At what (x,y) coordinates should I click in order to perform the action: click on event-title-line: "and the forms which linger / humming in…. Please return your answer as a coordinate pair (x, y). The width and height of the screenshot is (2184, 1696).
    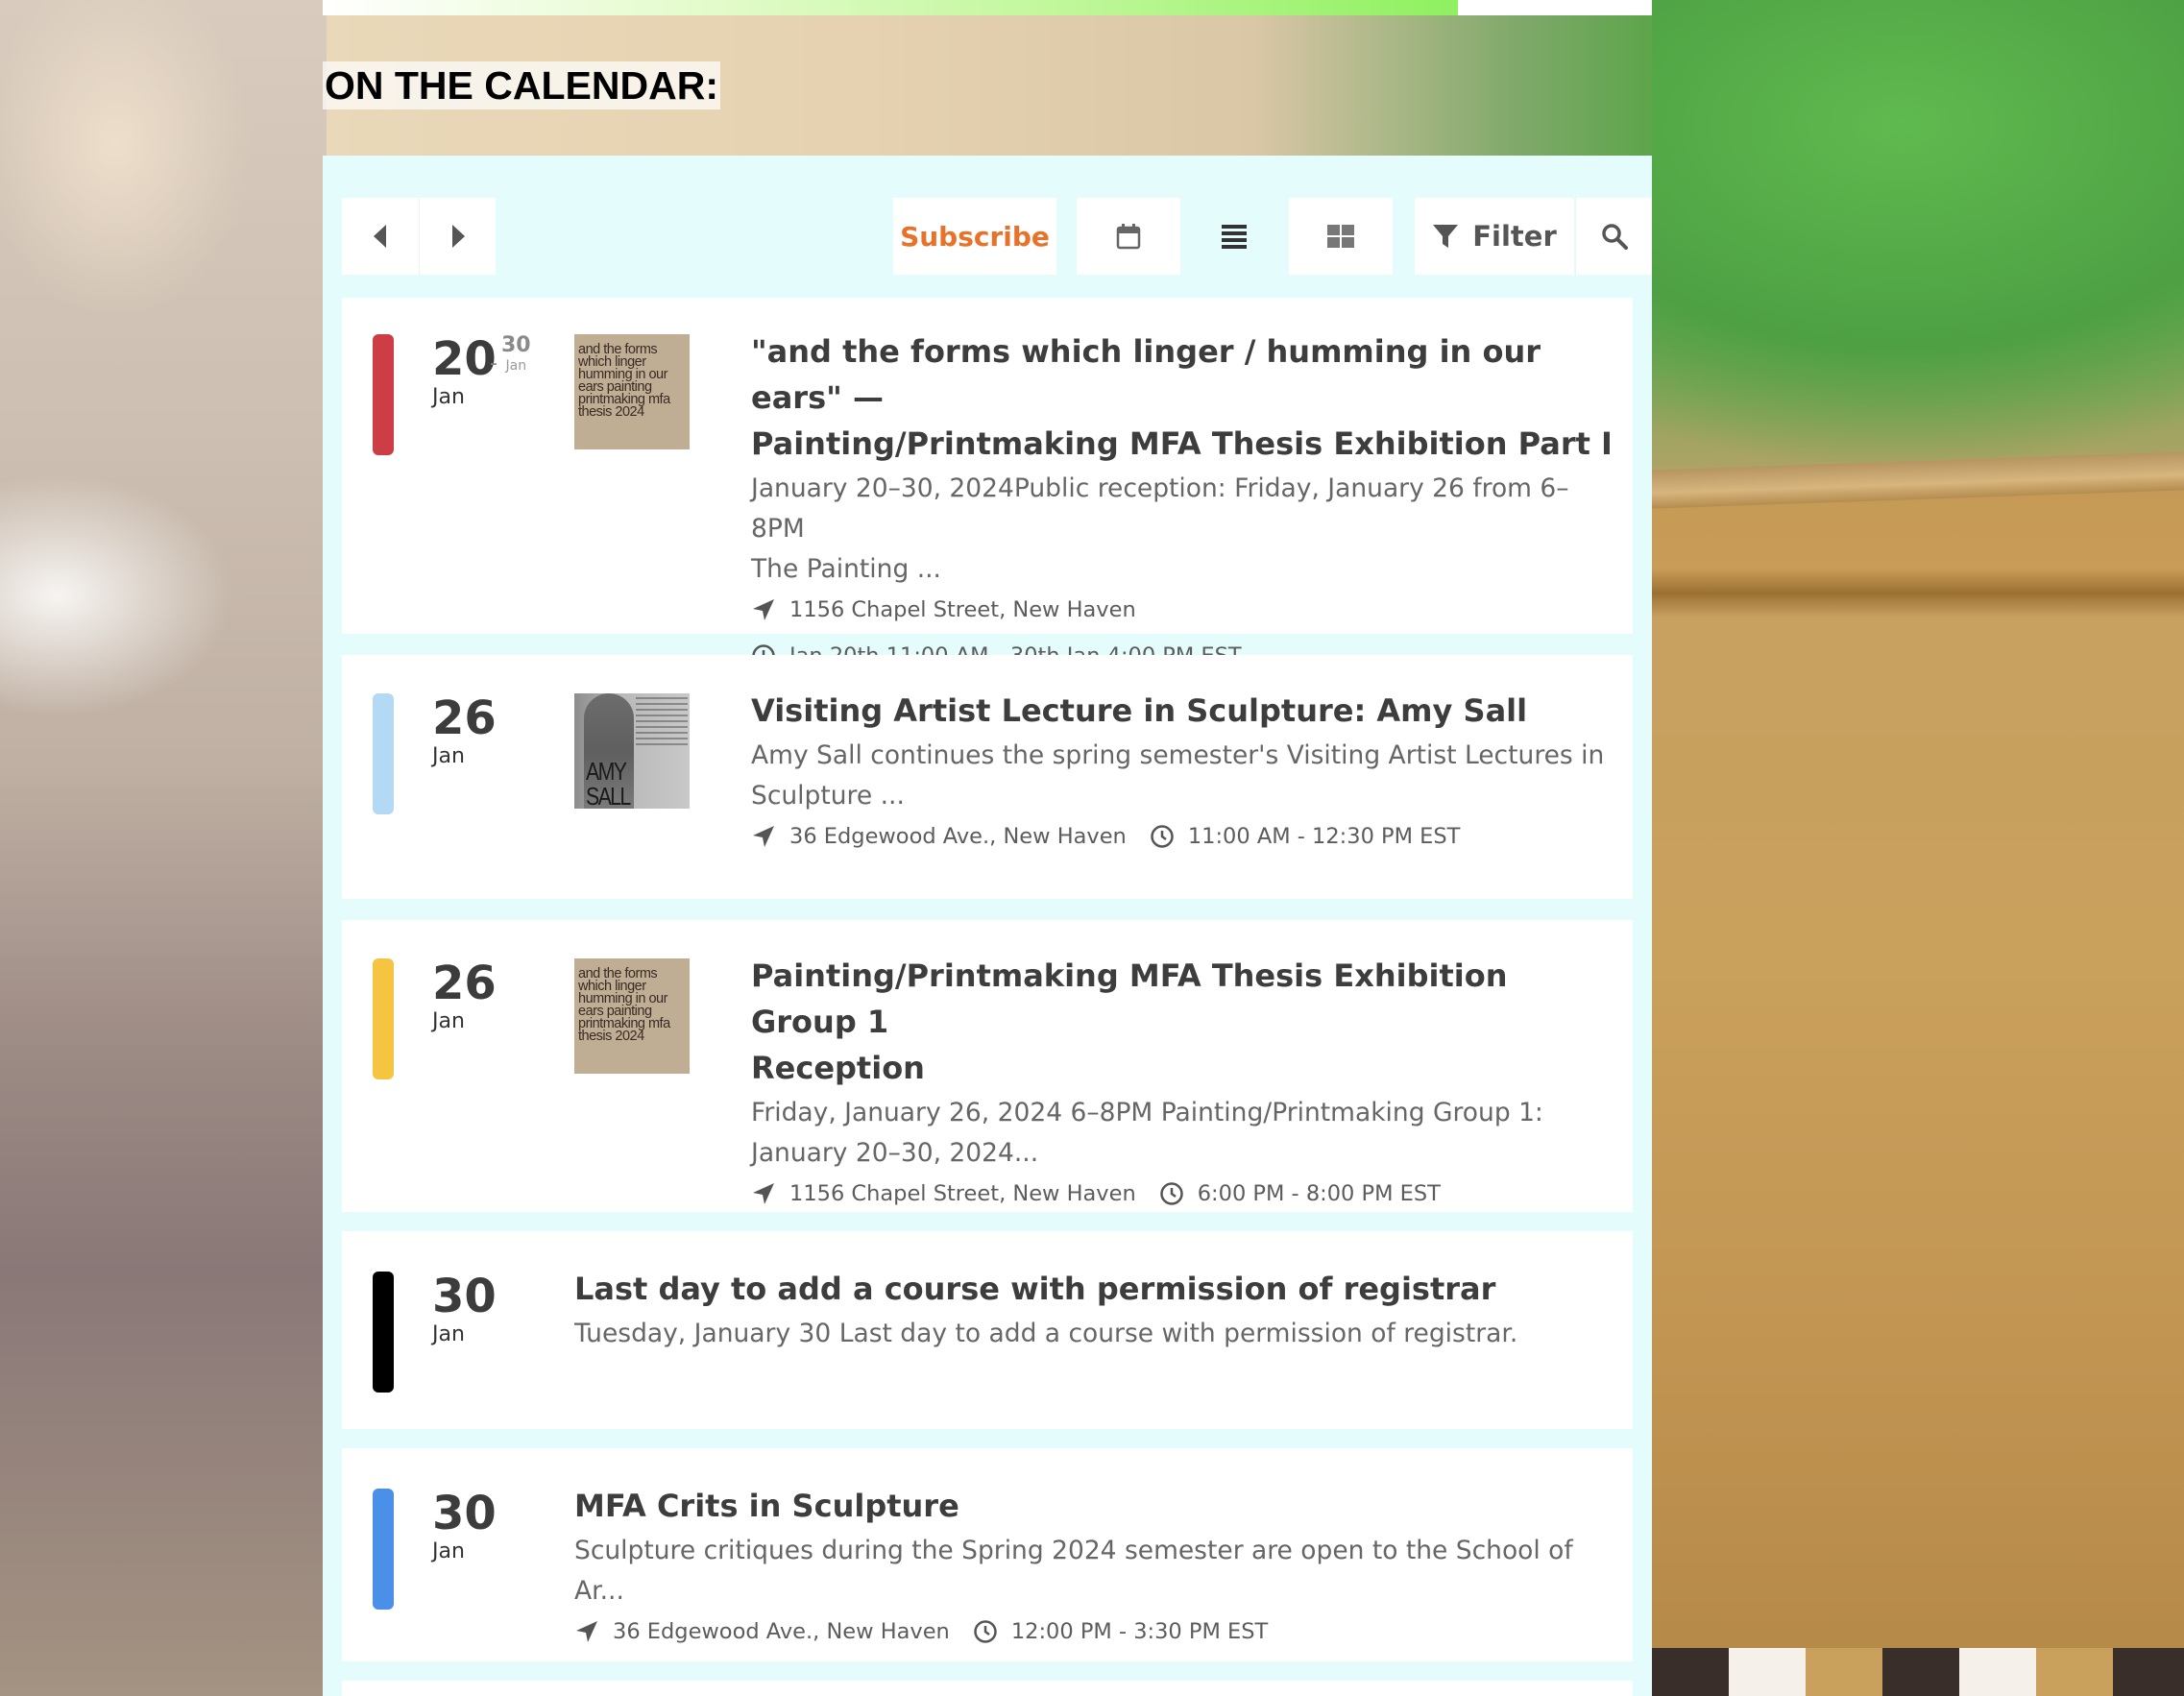
    Looking at the image, I should click on (1146, 374).